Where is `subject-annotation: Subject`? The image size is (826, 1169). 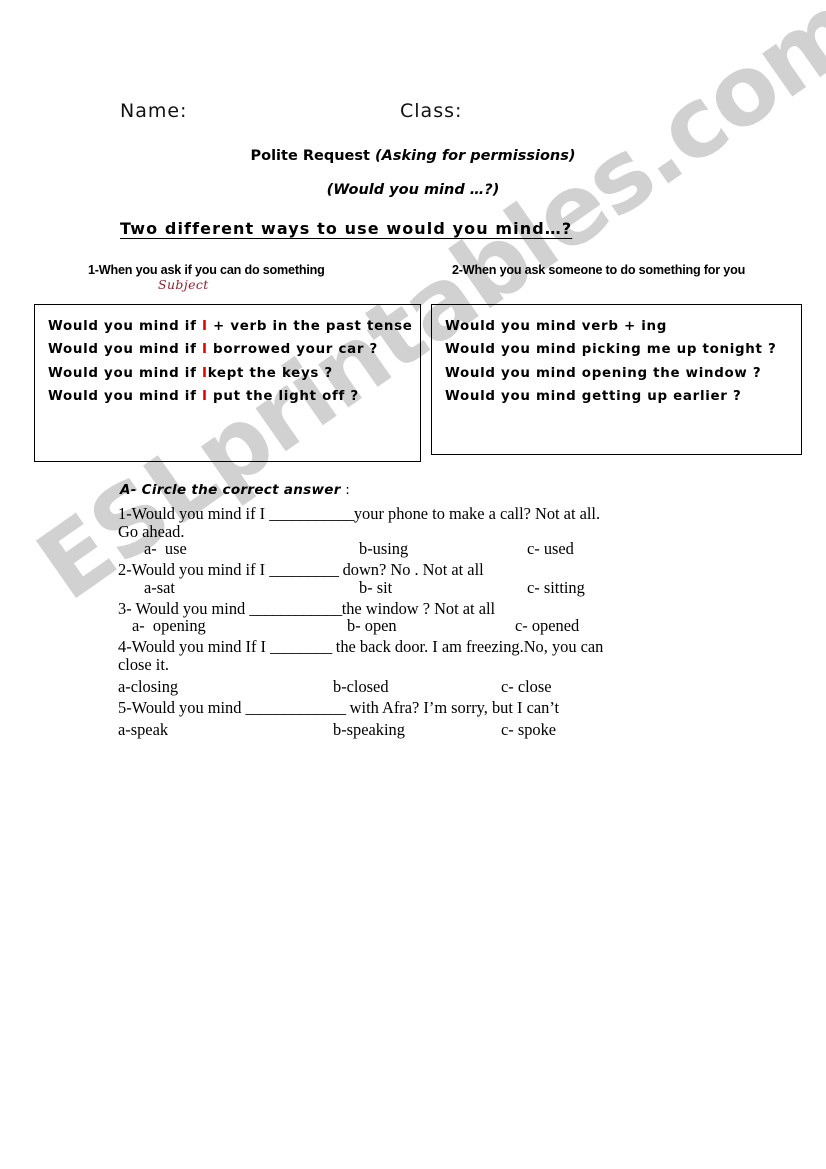
subject-annotation: Subject is located at coordinates (183, 284).